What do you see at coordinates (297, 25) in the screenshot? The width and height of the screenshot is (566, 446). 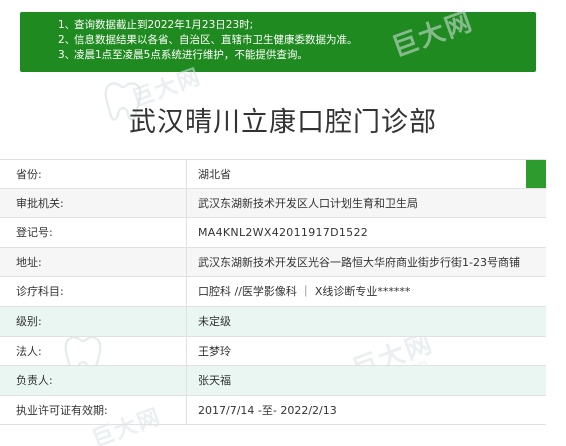 I see `notice-line-1: 1、查询数据截止到2022年1月23日23时;` at bounding box center [297, 25].